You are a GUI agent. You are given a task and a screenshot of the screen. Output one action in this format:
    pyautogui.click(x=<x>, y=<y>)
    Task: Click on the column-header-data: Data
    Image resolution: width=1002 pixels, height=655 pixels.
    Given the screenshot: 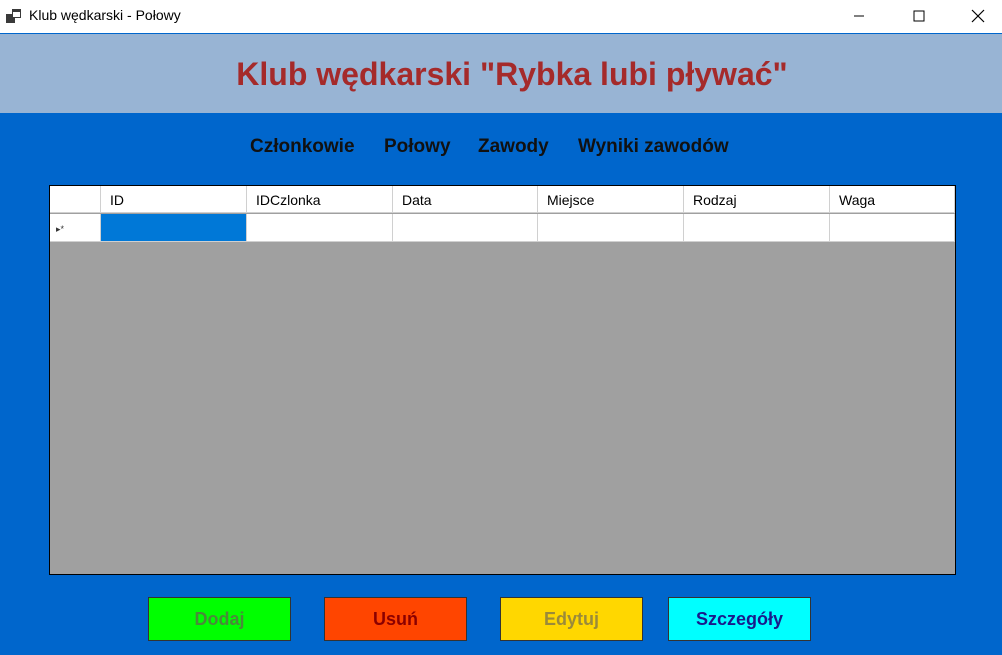 What is the action you would take?
    pyautogui.click(x=465, y=199)
    